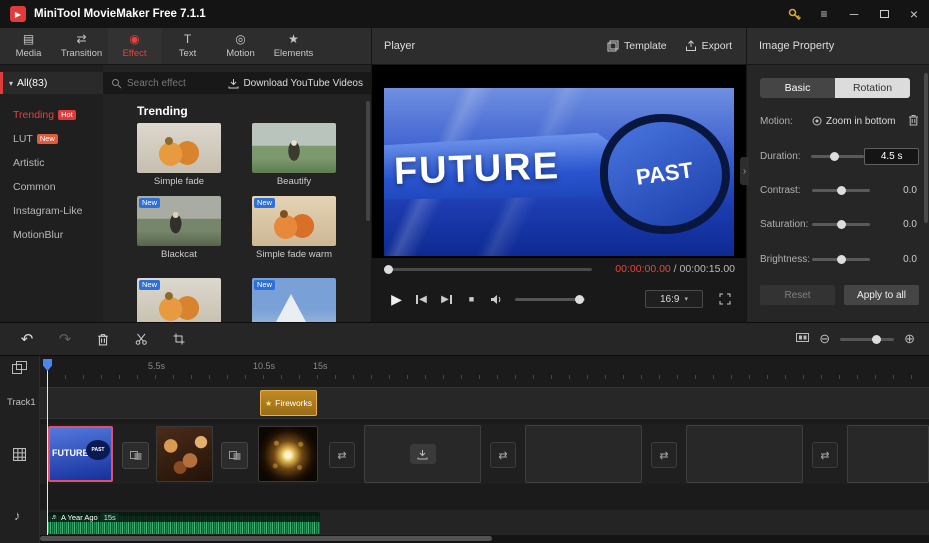 The width and height of the screenshot is (929, 543). I want to click on timeline-gutter: Track1 ♪, so click(20, 449).